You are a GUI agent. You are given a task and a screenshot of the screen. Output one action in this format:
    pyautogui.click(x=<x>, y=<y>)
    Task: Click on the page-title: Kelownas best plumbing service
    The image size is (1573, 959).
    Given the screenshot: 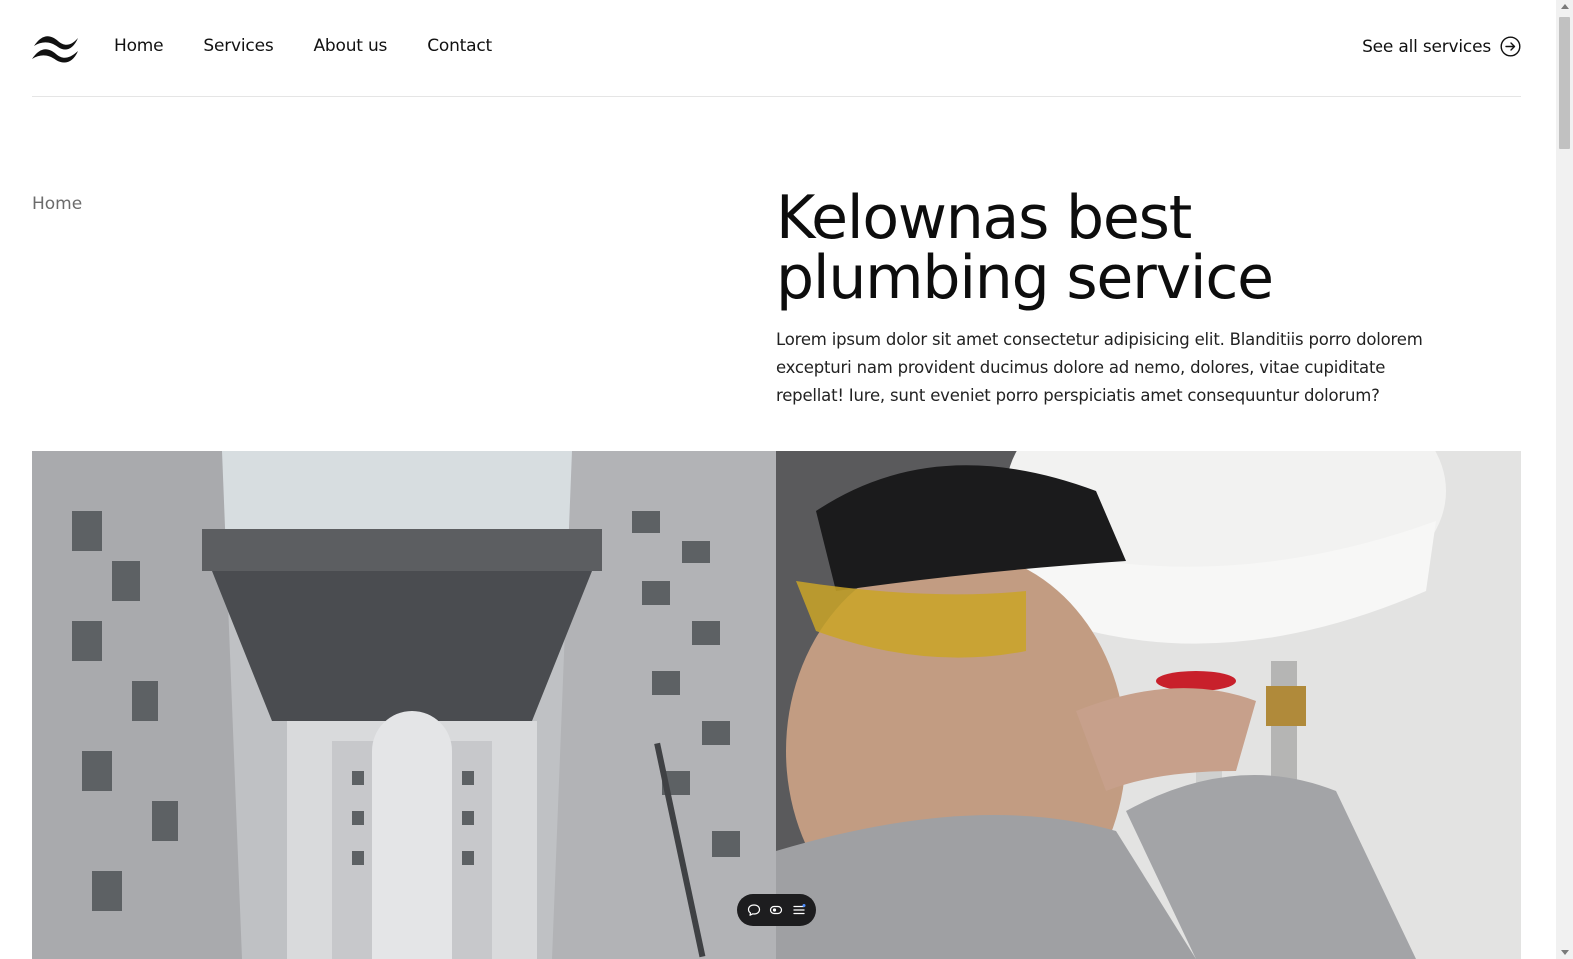 What is the action you would take?
    pyautogui.click(x=1126, y=248)
    